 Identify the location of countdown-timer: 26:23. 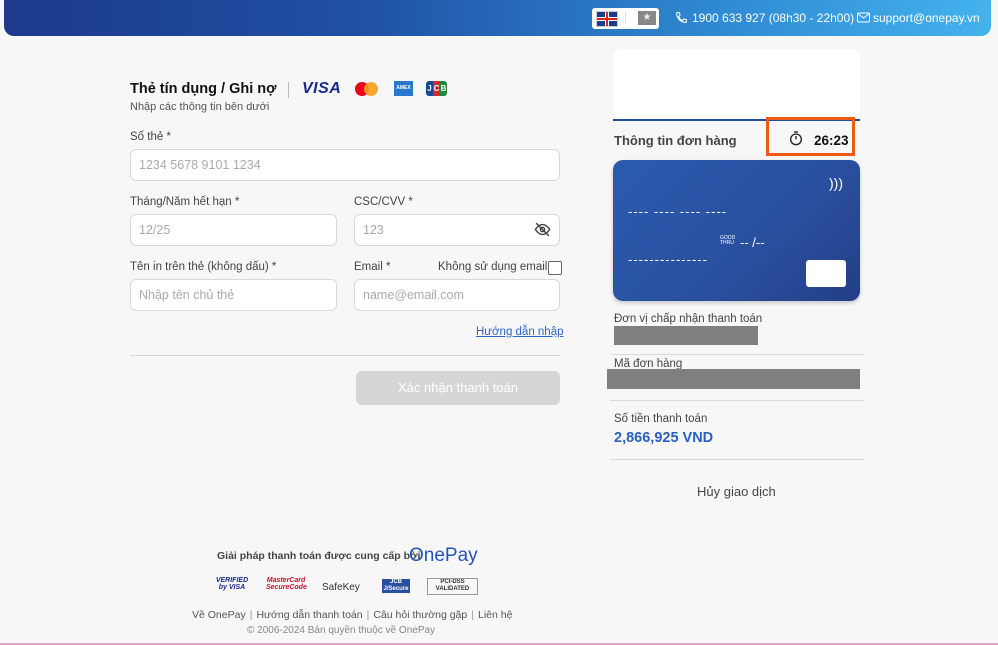
(831, 140).